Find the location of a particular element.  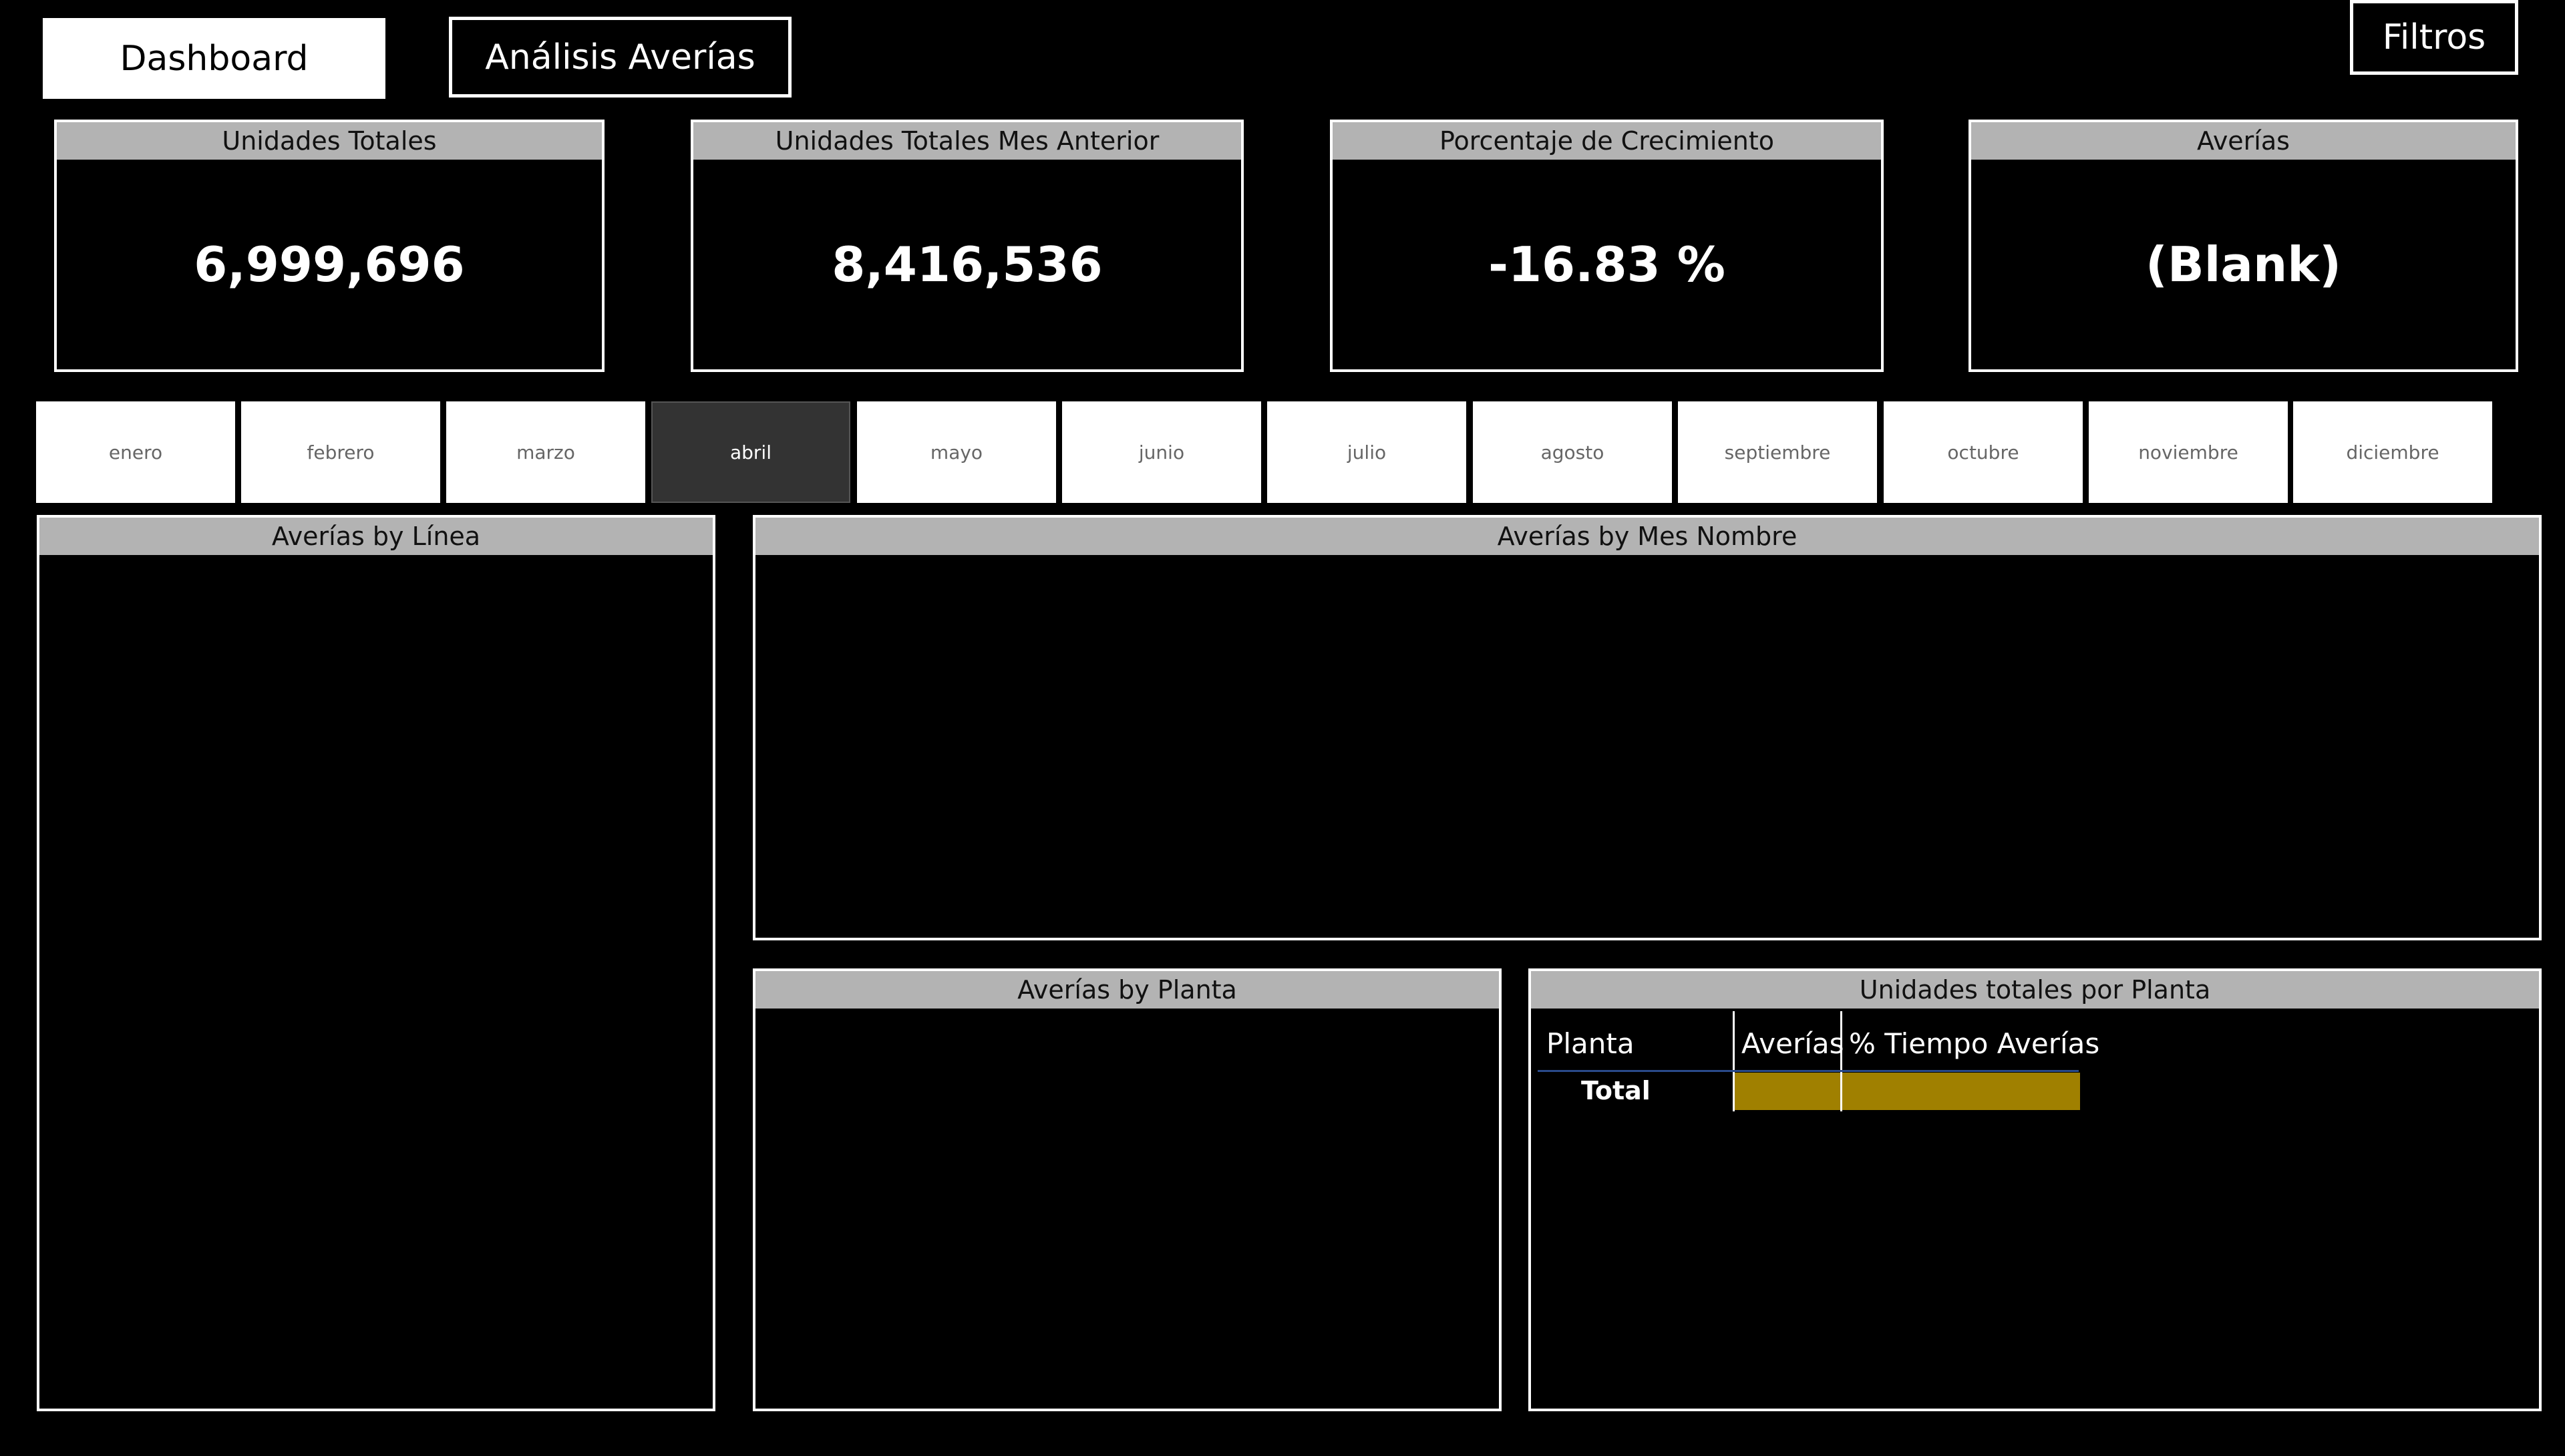

month-junio: junio is located at coordinates (1161, 452).